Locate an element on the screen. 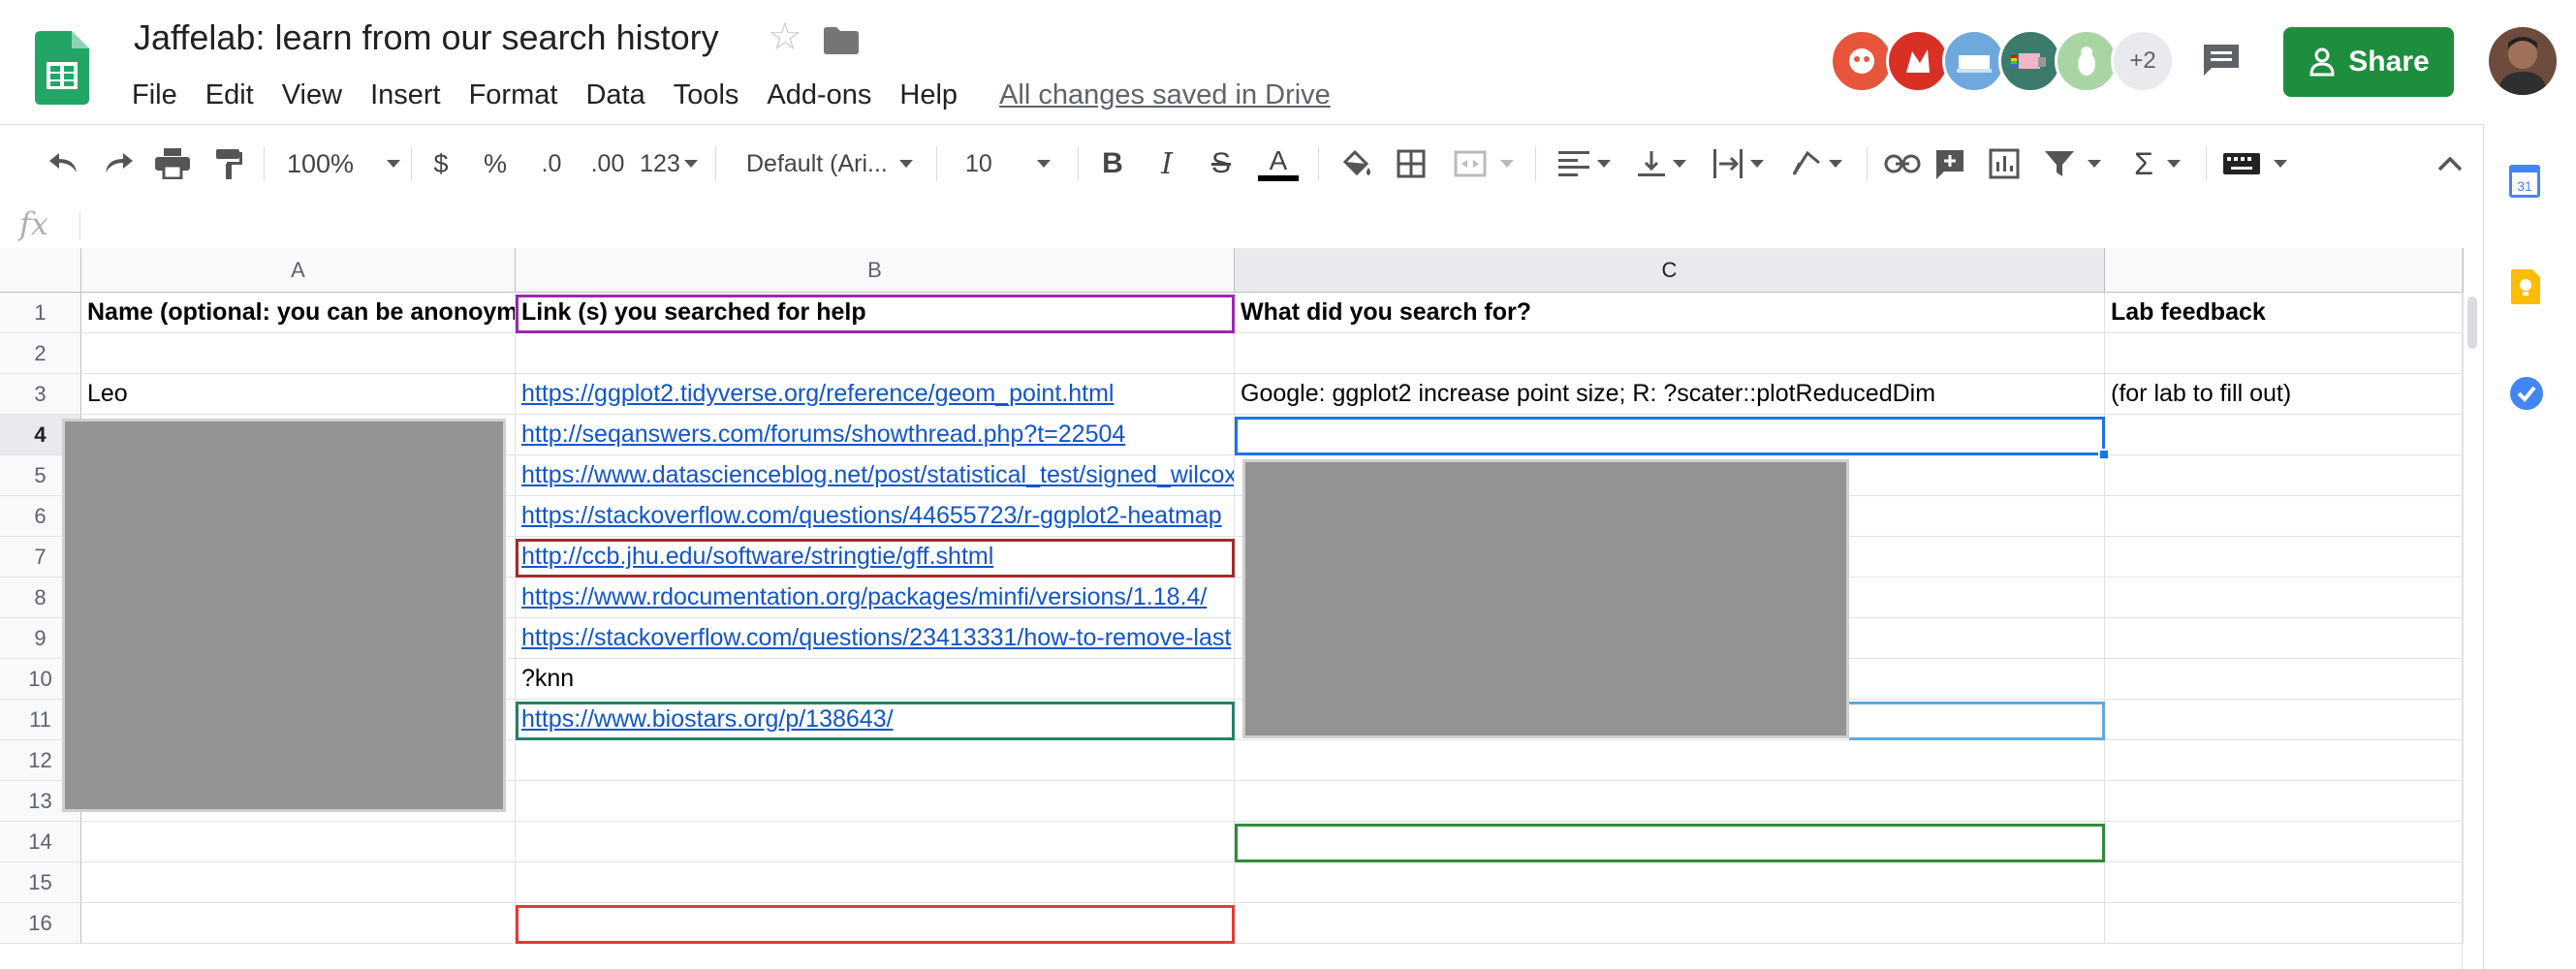 The height and width of the screenshot is (969, 2576). cell-d11 is located at coordinates (2284, 720).